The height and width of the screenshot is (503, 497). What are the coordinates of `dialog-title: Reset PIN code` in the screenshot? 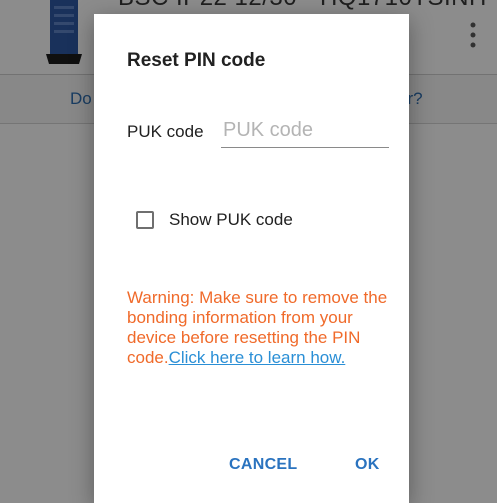 It's located at (196, 60).